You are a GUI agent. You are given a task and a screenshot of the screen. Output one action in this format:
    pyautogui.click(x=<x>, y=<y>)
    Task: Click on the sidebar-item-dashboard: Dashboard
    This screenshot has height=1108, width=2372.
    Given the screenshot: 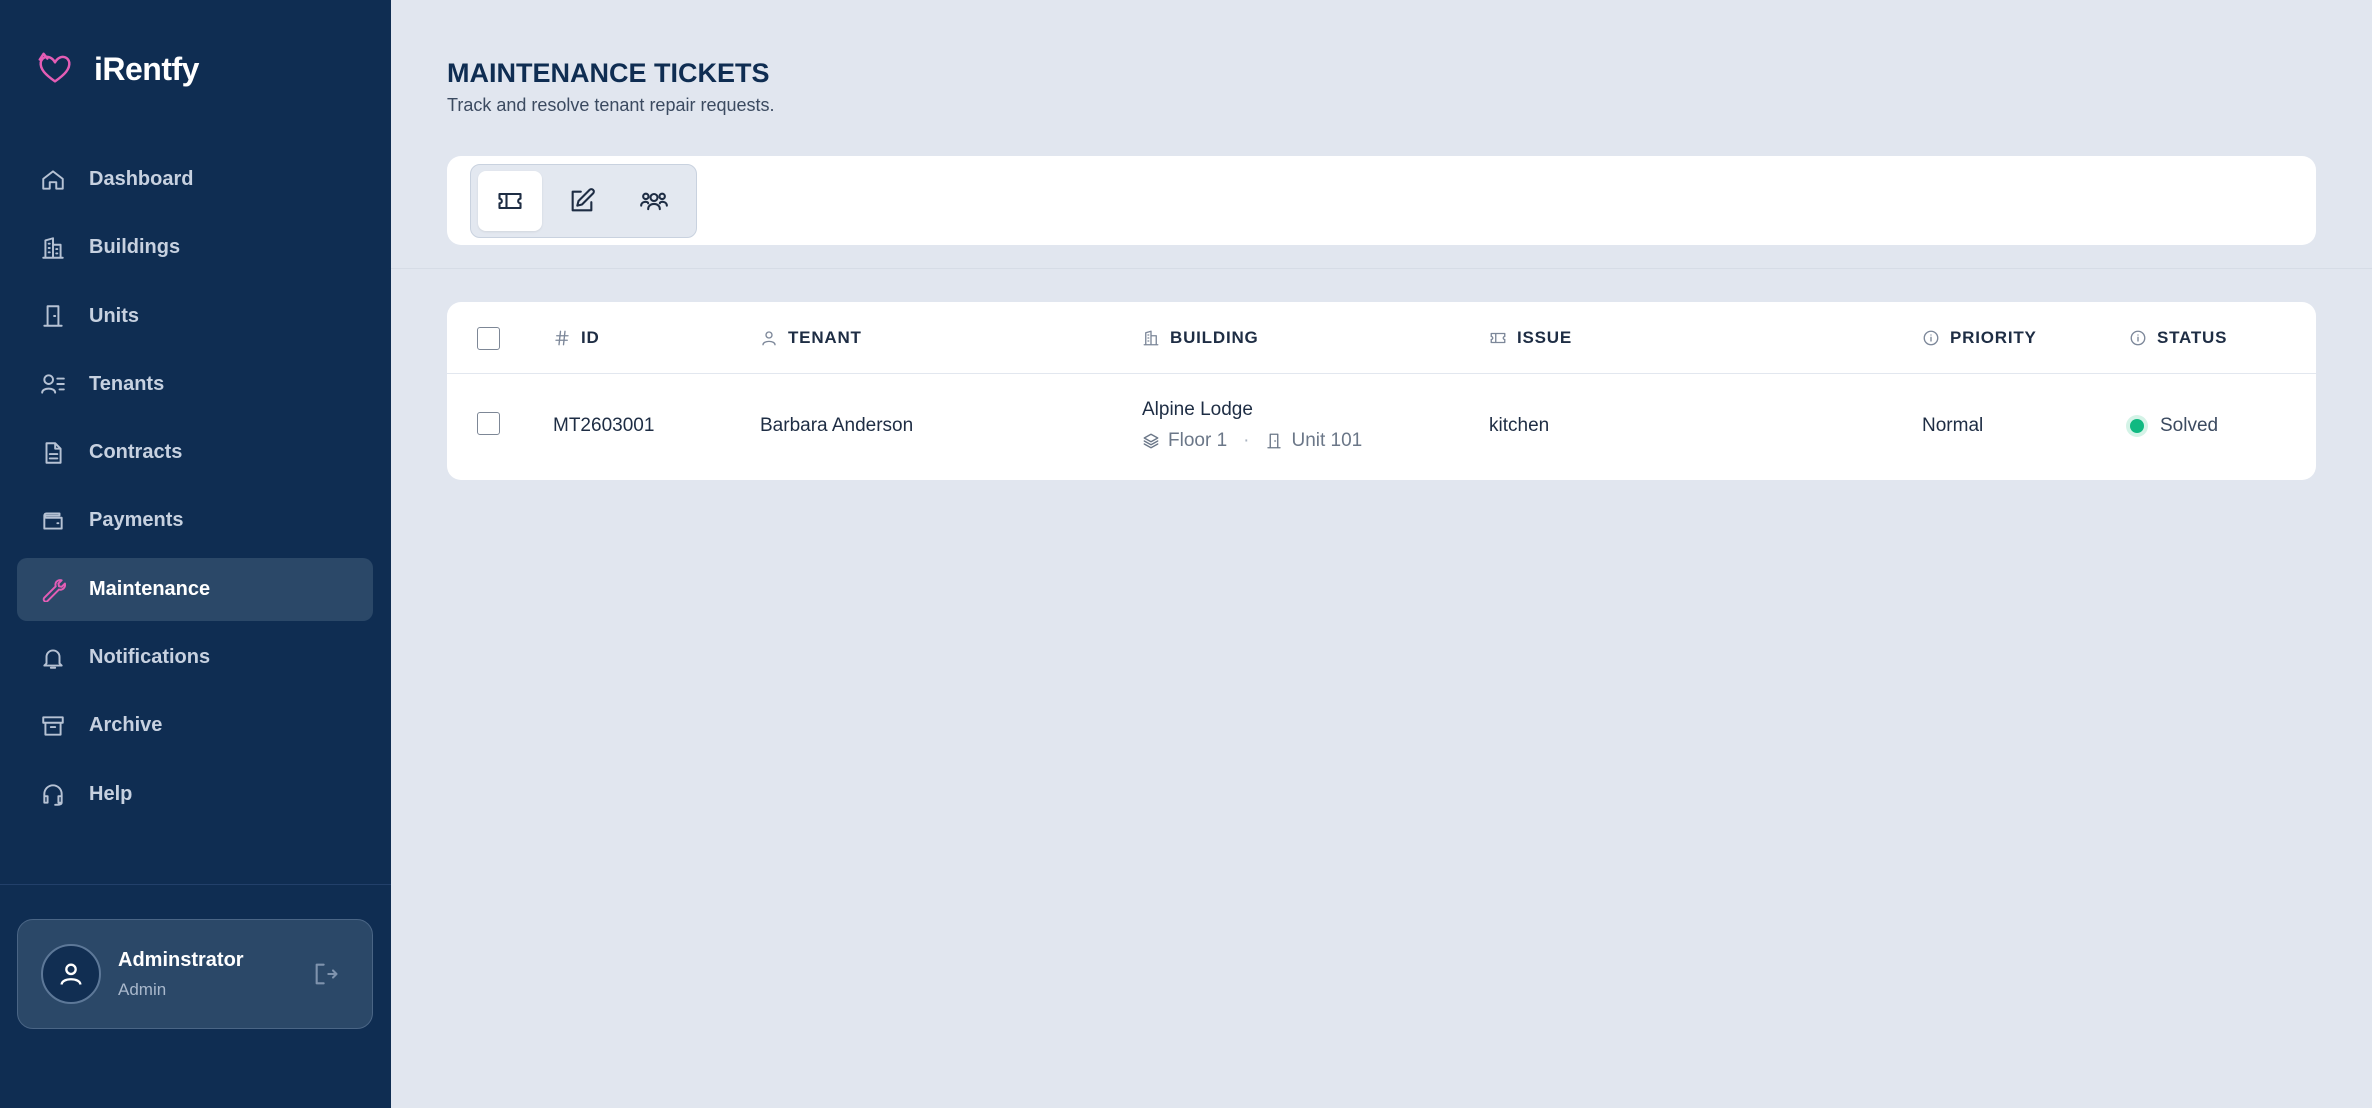 What is the action you would take?
    pyautogui.click(x=195, y=179)
    